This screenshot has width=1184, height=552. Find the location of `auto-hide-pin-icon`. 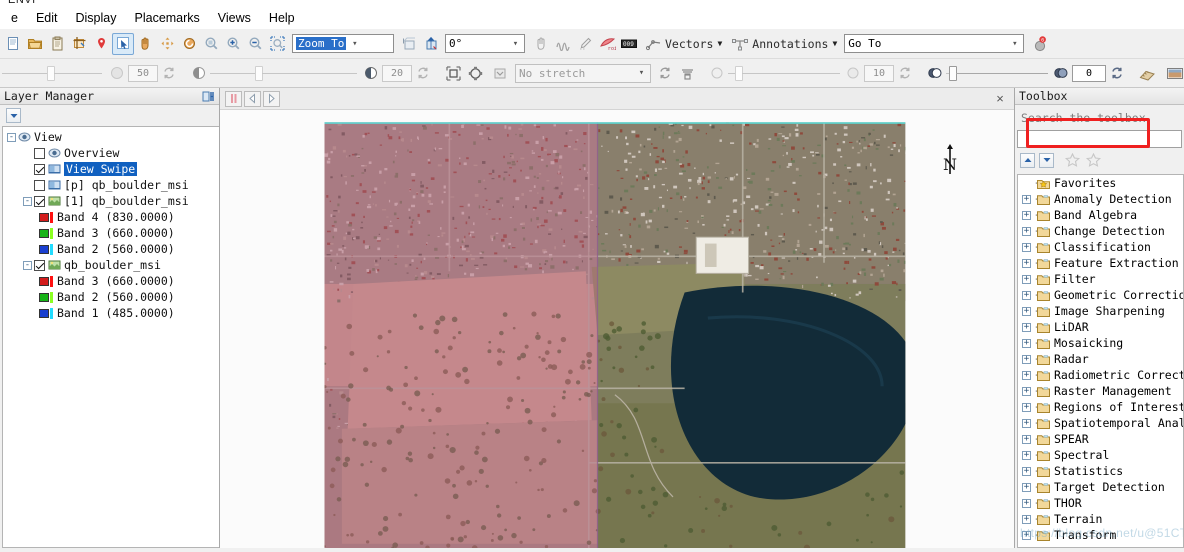

auto-hide-pin-icon is located at coordinates (208, 96).